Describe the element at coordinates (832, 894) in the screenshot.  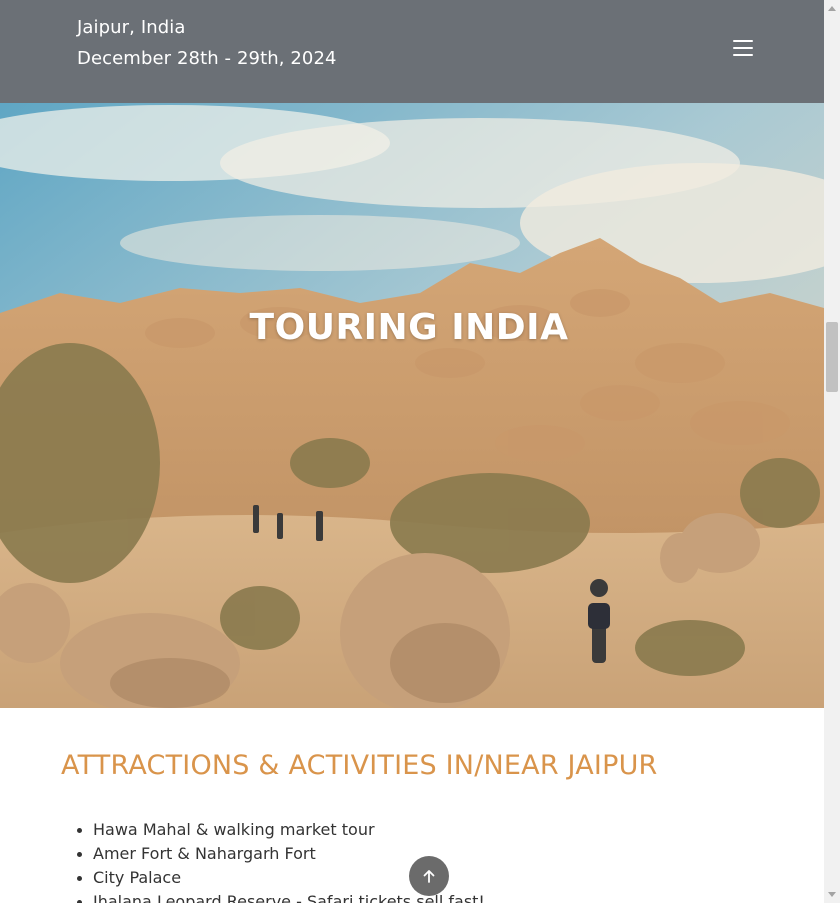
I see `scroll-down-icon` at that location.